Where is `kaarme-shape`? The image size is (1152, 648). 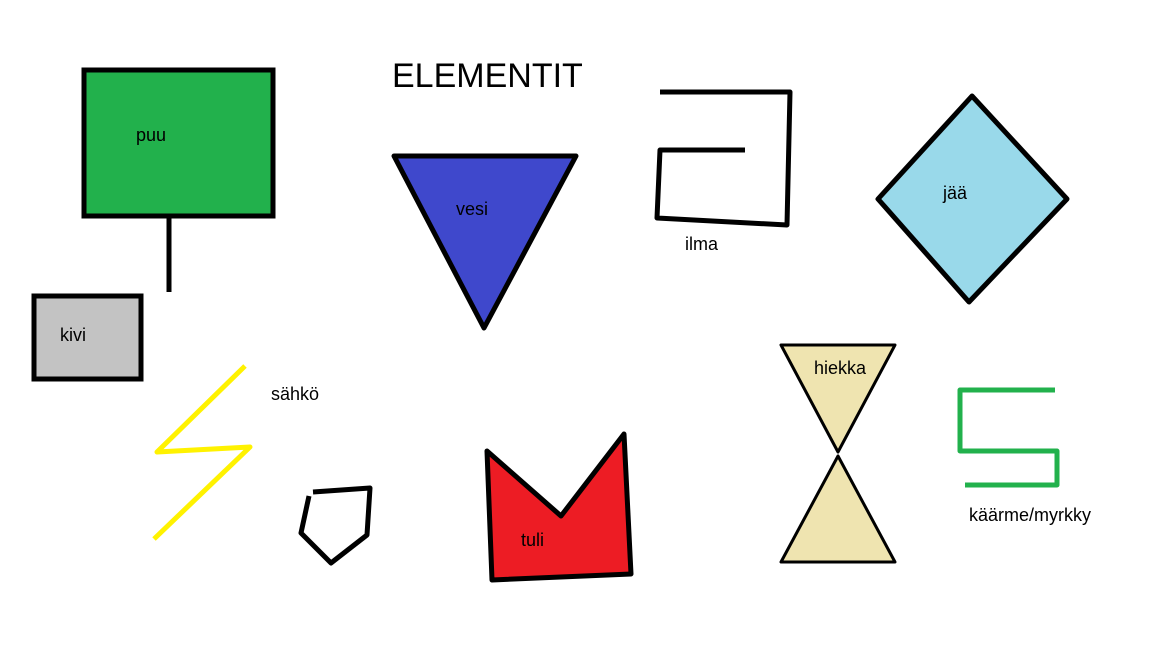 kaarme-shape is located at coordinates (1008, 437).